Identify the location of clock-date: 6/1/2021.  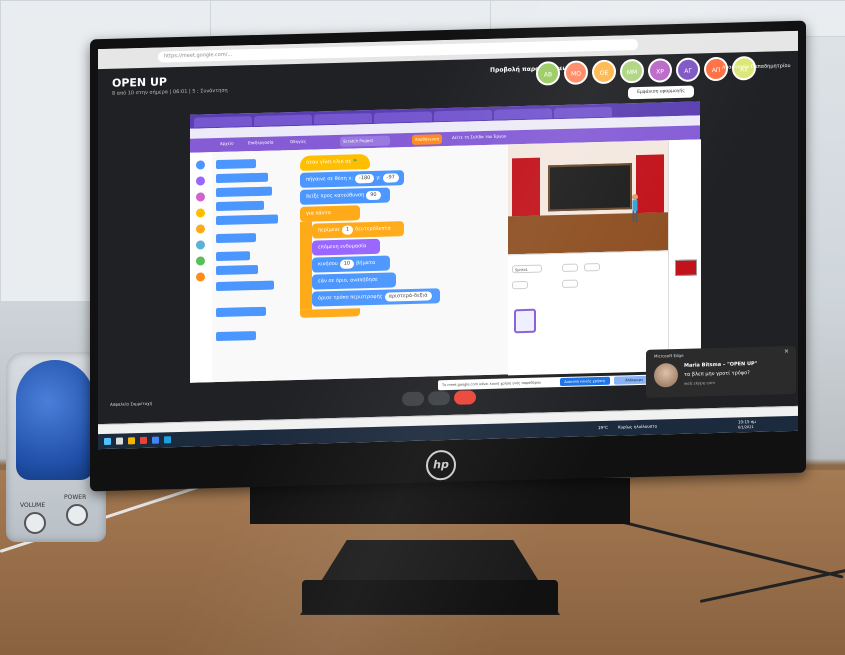
(746, 427).